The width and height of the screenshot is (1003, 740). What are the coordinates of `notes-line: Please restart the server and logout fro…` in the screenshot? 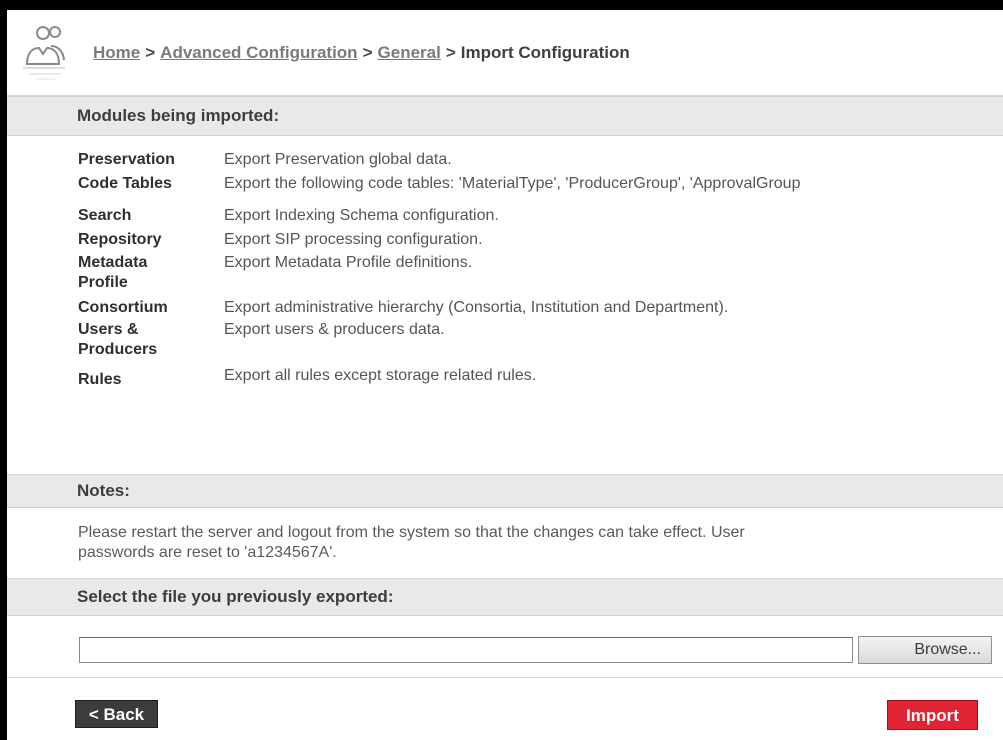 It's located at (411, 532).